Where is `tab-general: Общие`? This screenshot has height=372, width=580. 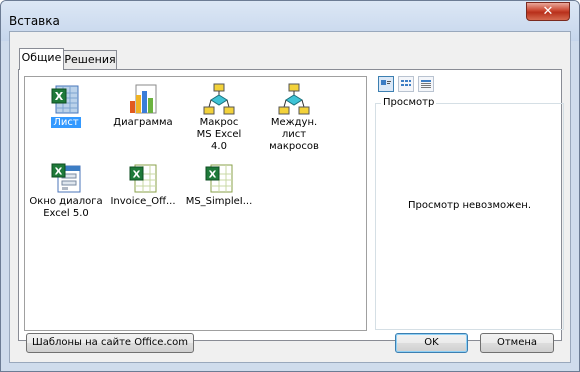
tab-general: Общие is located at coordinates (41, 59).